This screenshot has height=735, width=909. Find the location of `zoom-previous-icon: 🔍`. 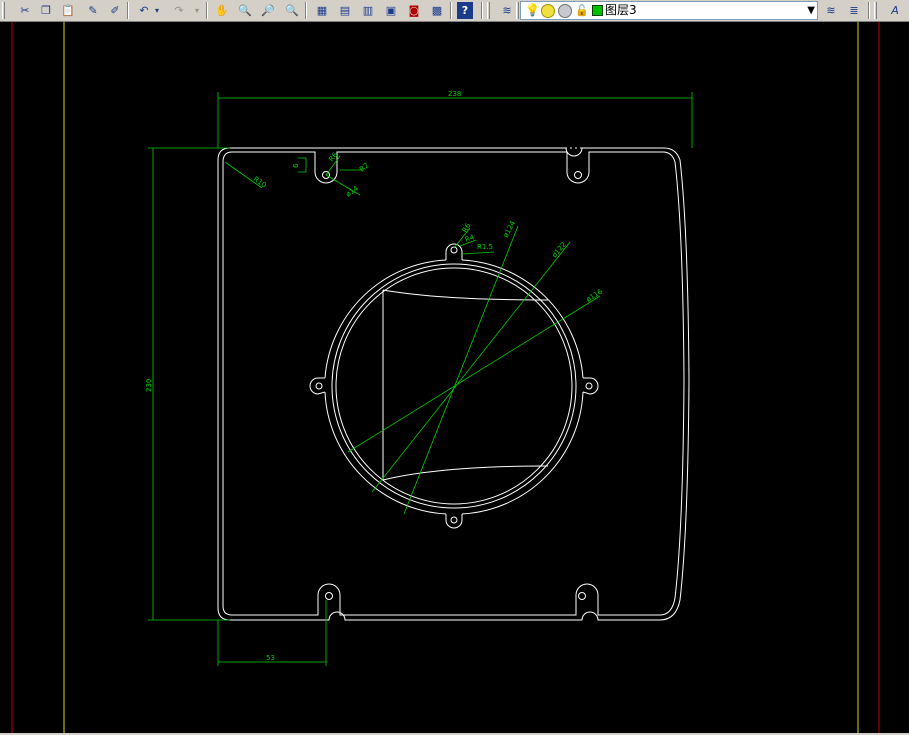

zoom-previous-icon: 🔍 is located at coordinates (292, 10).